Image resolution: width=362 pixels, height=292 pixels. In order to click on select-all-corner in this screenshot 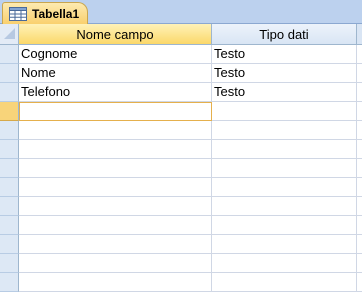, I will do `click(9, 34)`.